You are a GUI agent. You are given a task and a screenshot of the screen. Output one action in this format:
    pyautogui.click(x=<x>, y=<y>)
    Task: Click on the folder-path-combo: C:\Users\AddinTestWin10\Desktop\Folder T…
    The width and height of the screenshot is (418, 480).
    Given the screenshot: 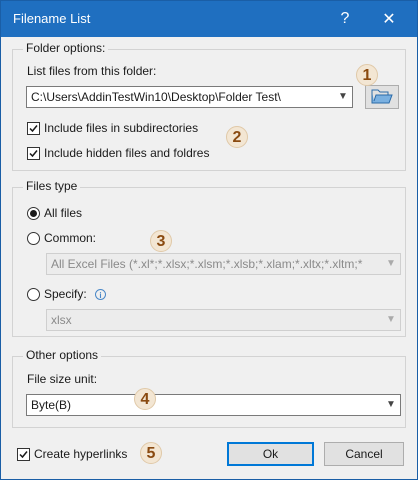 What is the action you would take?
    pyautogui.click(x=189, y=97)
    